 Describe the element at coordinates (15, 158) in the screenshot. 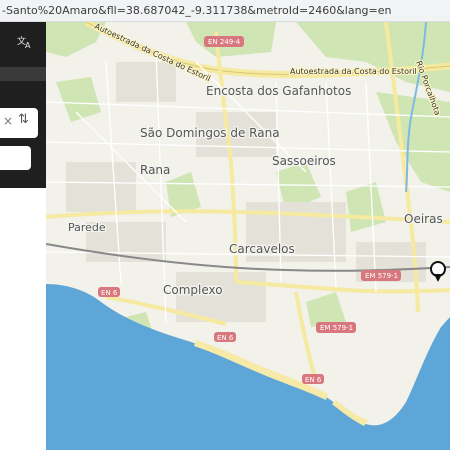

I see `destination-input` at that location.